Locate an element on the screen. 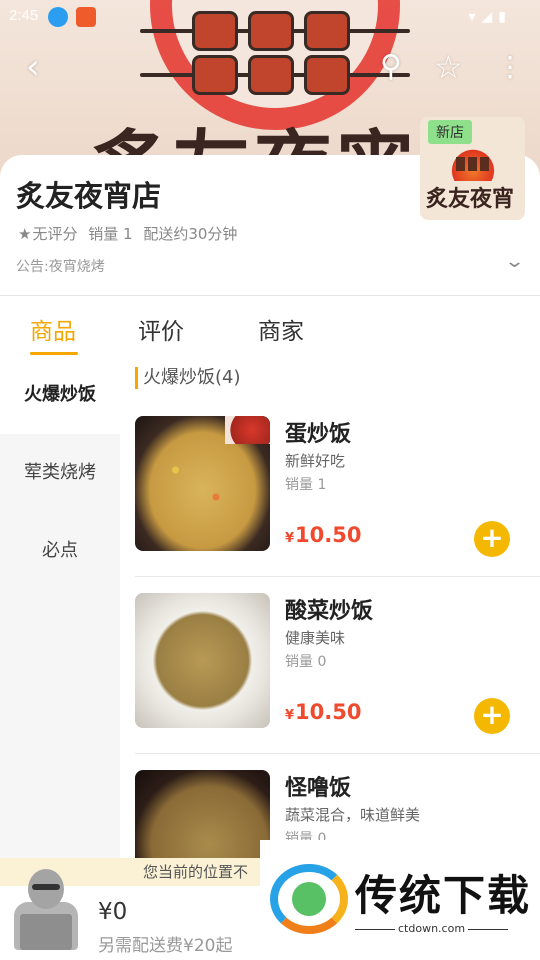  mixed-rice-image is located at coordinates (202, 815).